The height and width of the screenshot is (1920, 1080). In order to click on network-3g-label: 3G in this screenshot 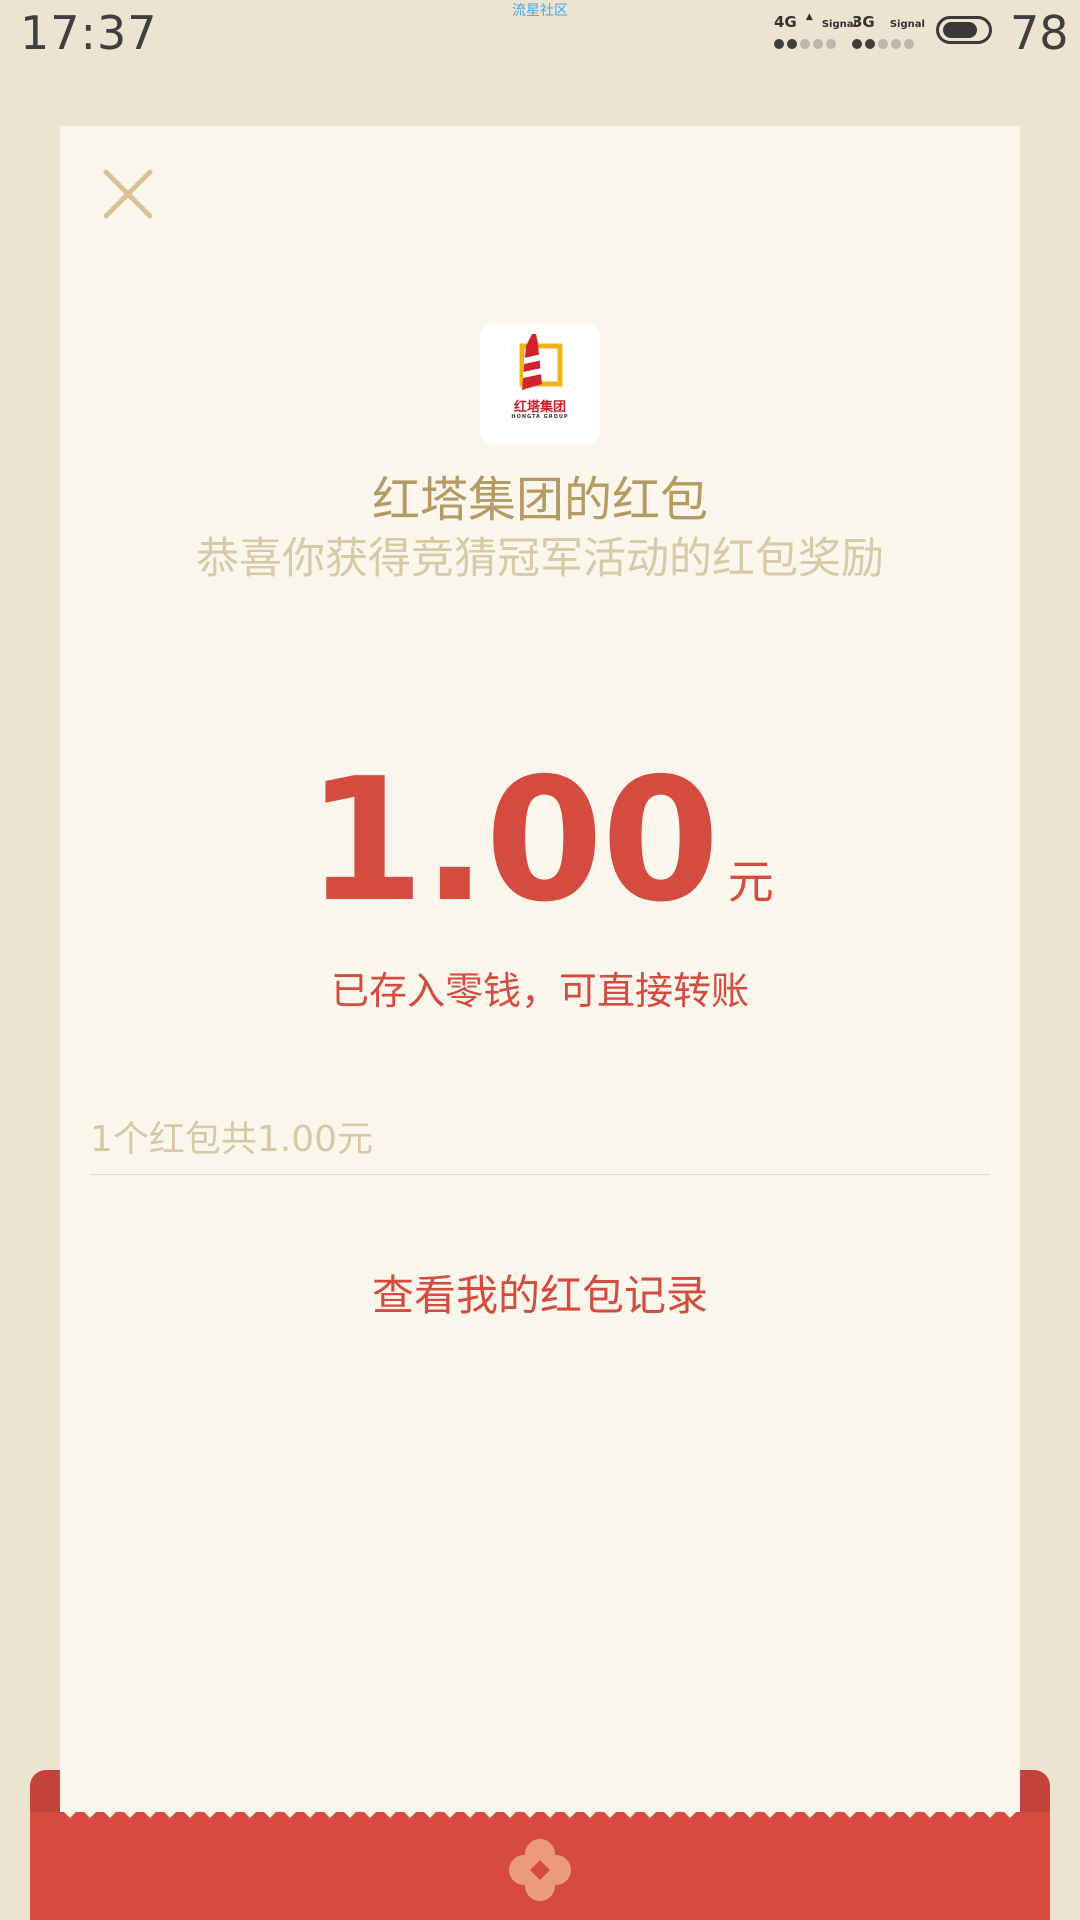, I will do `click(863, 22)`.